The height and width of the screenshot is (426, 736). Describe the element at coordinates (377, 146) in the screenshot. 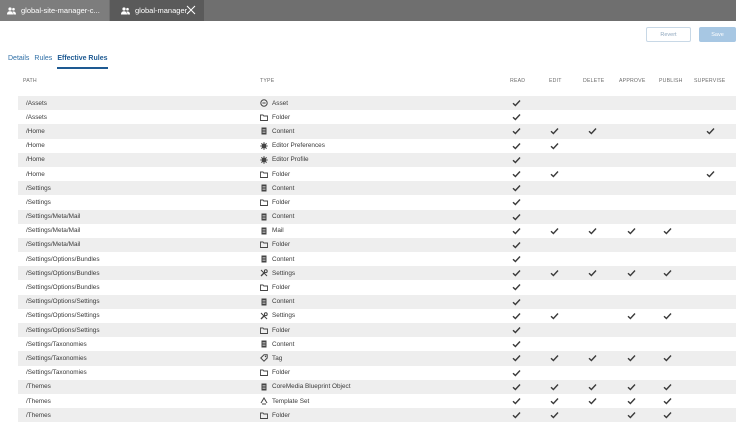

I see `table-row: /Home Editor Preferences` at that location.